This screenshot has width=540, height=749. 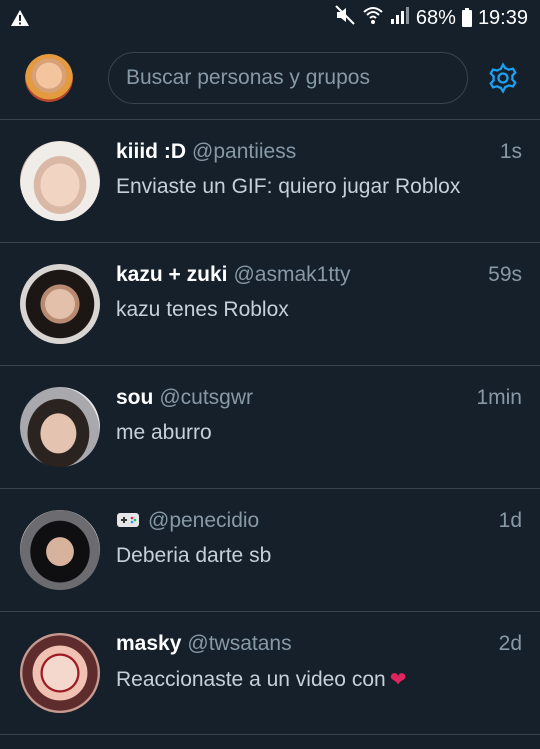 What do you see at coordinates (164, 432) in the screenshot?
I see `message-preview: me aburro` at bounding box center [164, 432].